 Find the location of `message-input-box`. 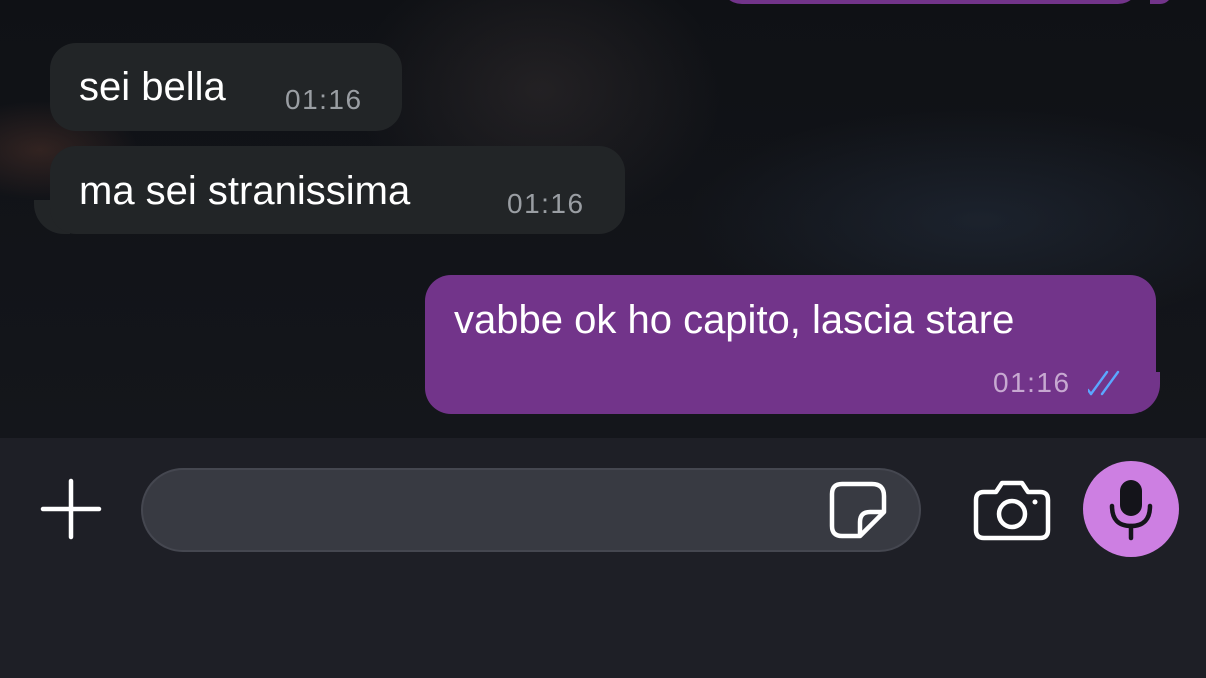

message-input-box is located at coordinates (531, 510).